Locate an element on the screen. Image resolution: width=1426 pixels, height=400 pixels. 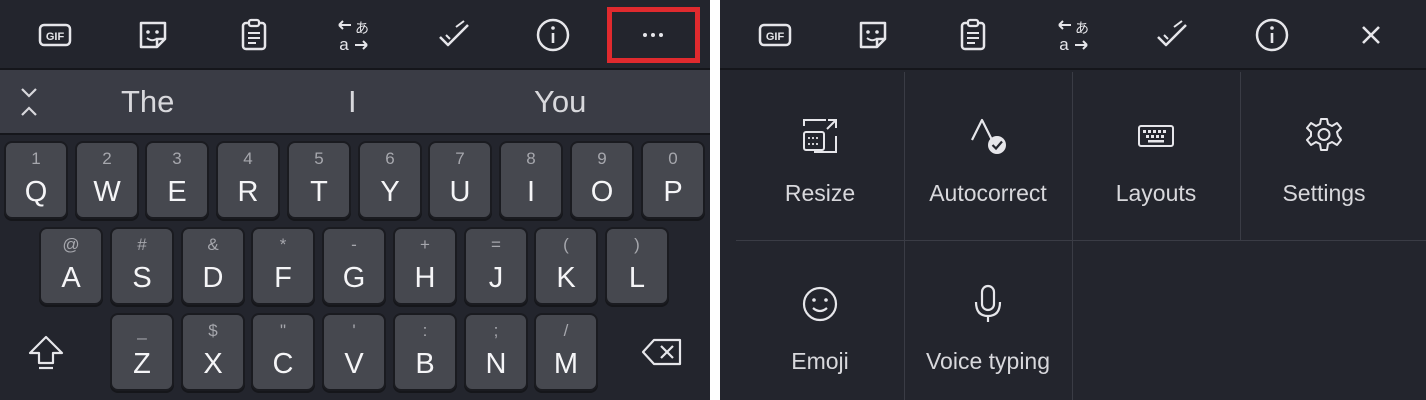
key-y: 6Y is located at coordinates (390, 180).